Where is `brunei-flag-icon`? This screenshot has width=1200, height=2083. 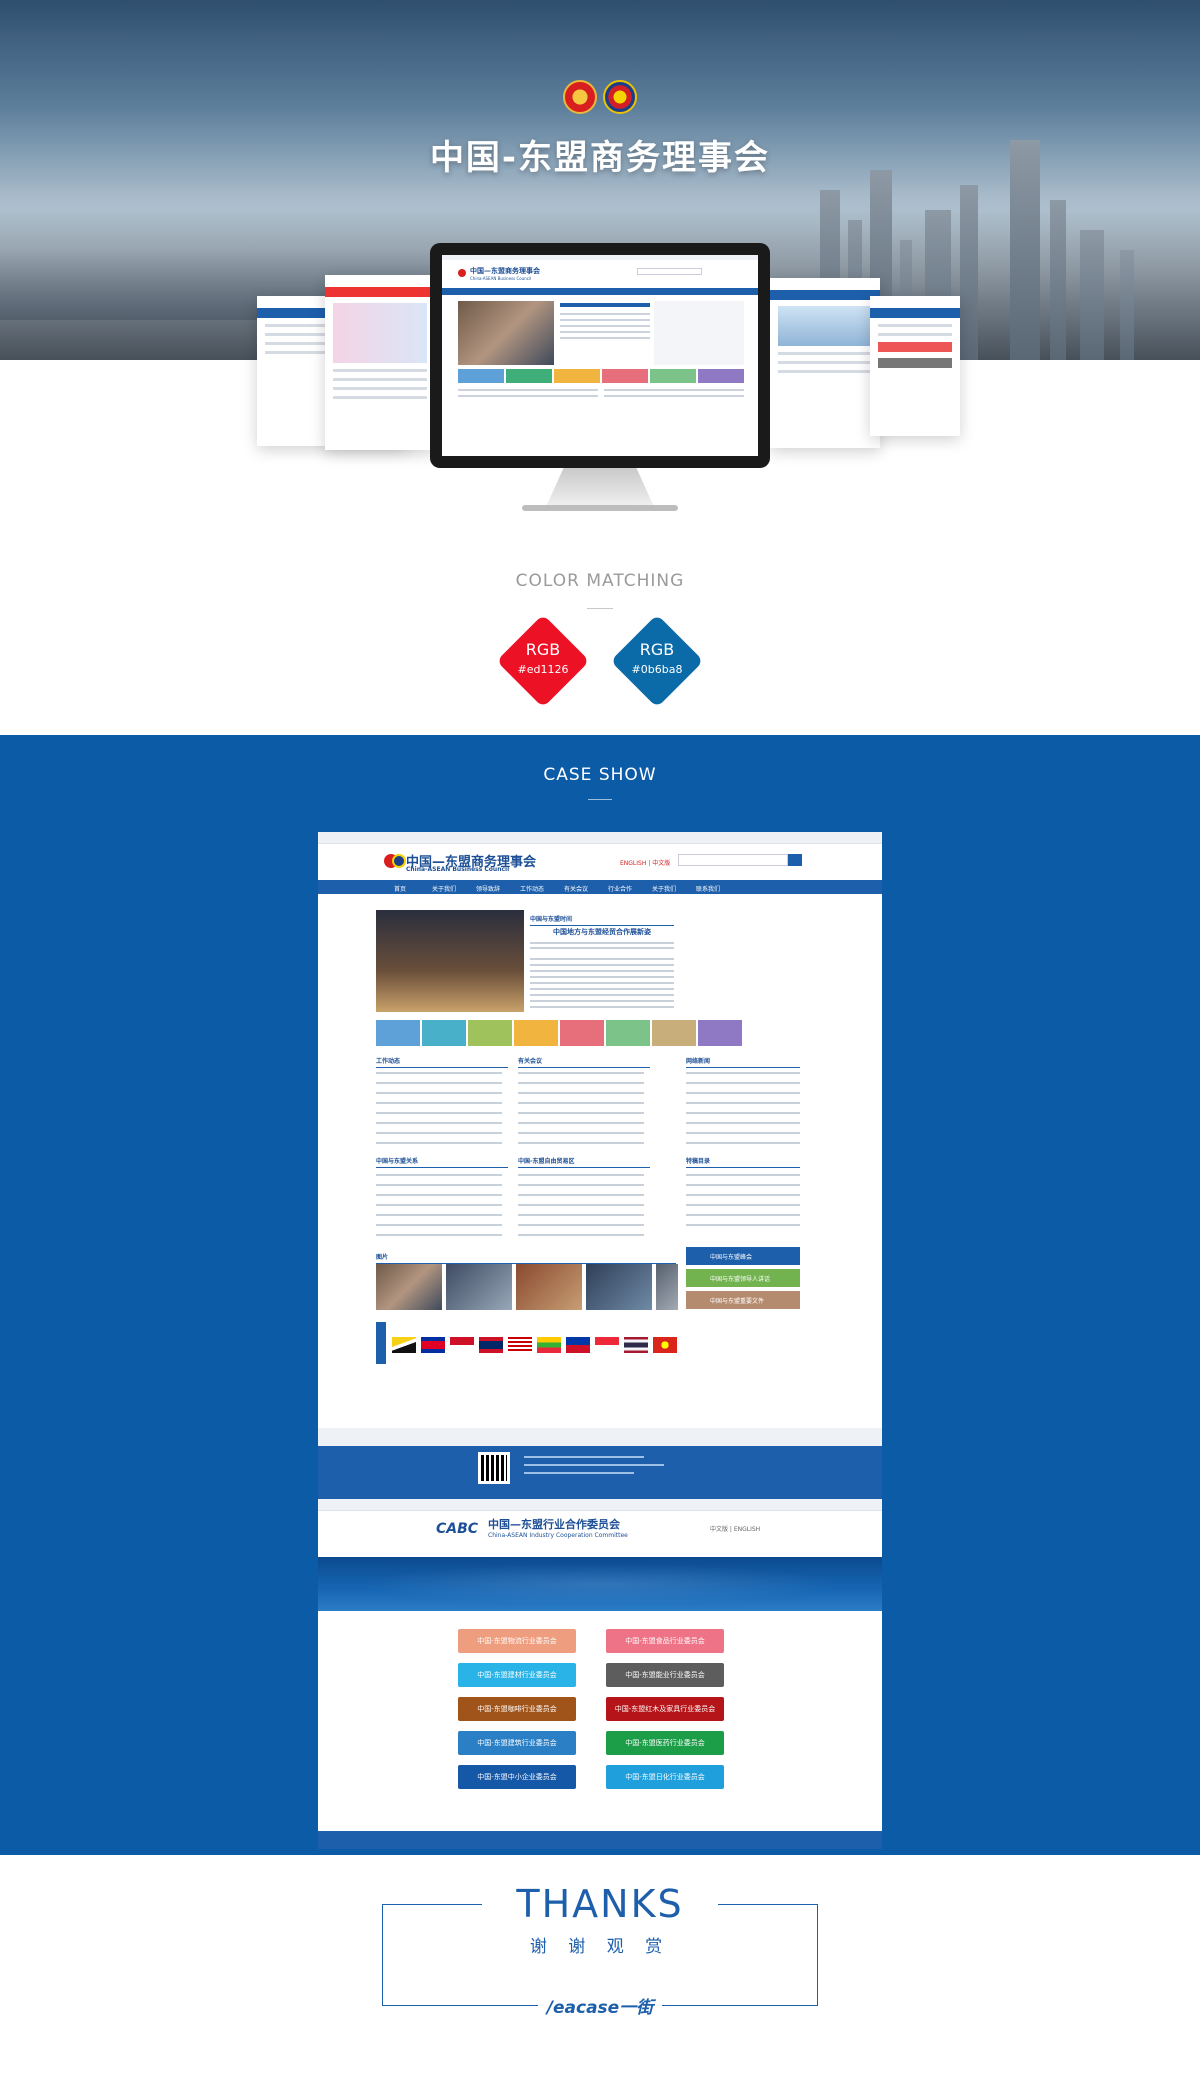 brunei-flag-icon is located at coordinates (404, 1345).